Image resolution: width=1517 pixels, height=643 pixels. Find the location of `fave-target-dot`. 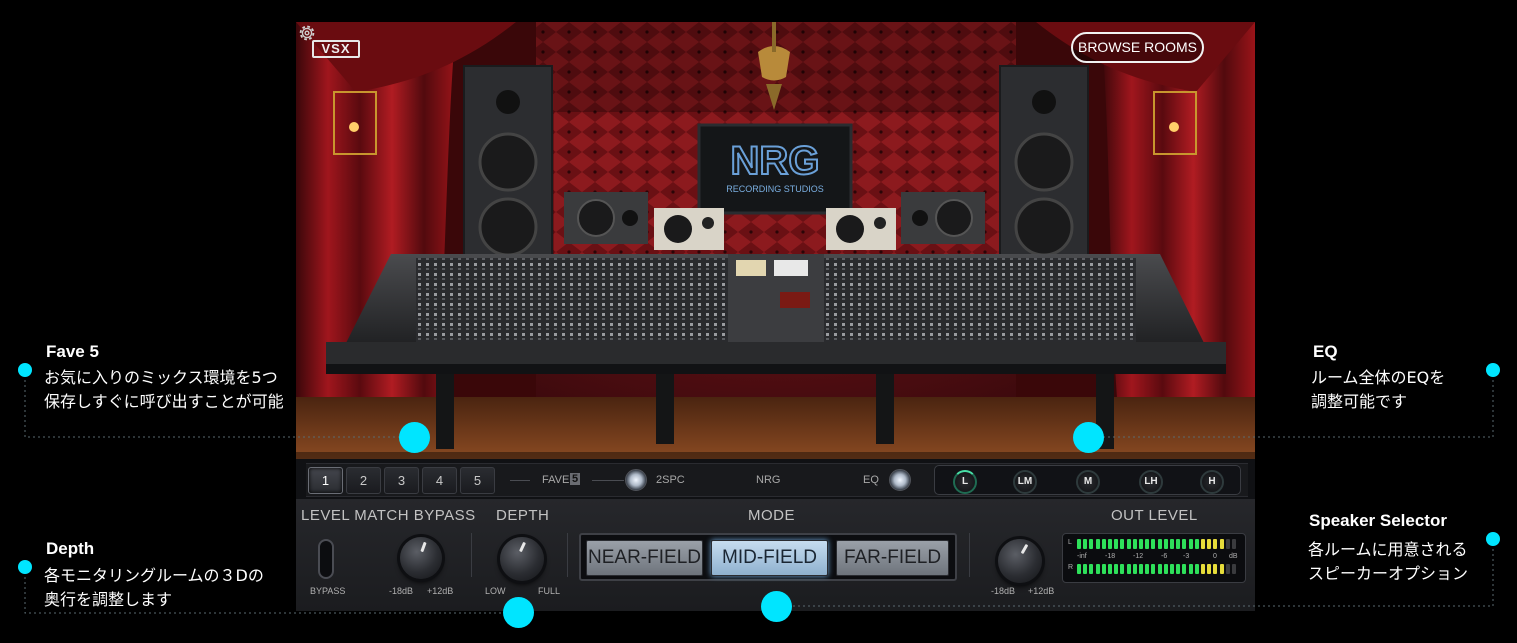

fave-target-dot is located at coordinates (414, 437).